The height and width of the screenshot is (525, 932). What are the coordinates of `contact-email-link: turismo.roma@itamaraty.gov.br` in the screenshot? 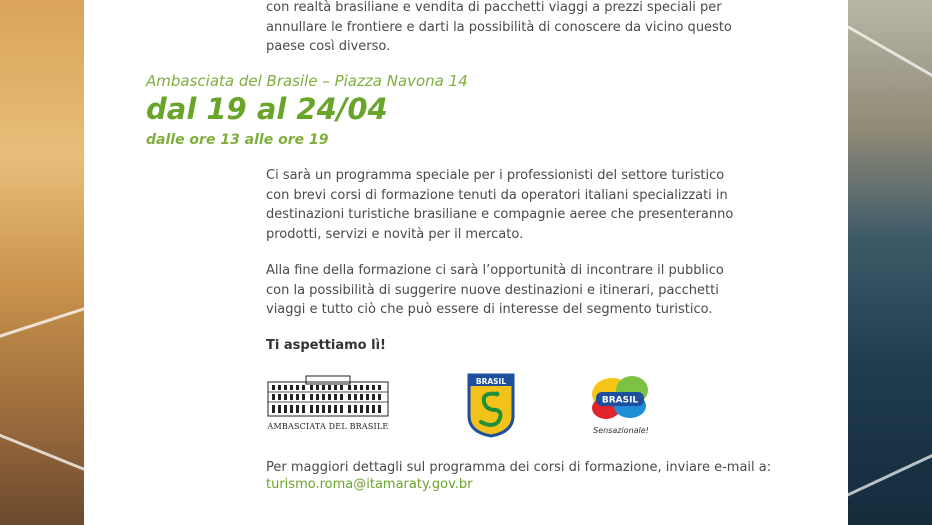 It's located at (369, 484).